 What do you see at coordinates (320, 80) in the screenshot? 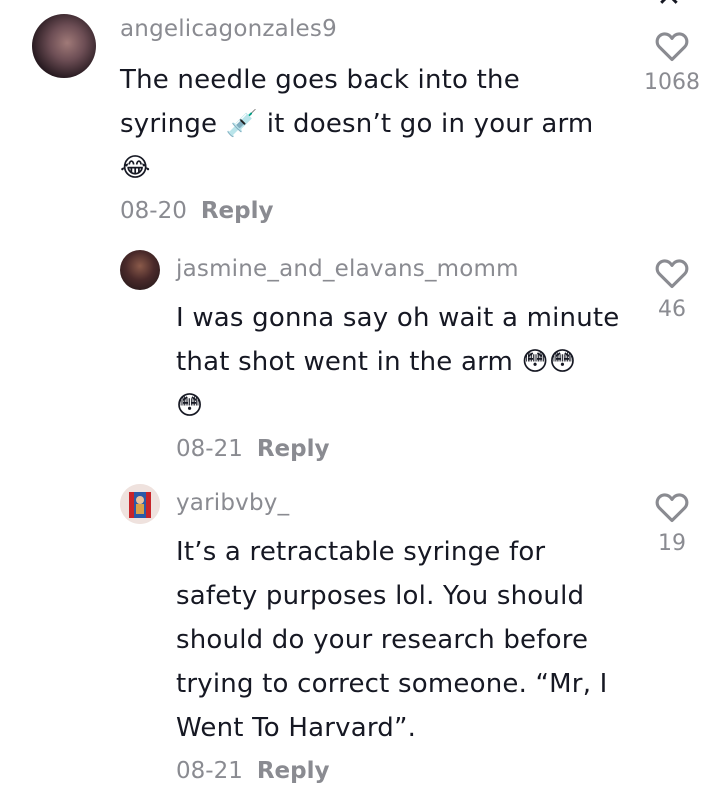
I see `comment-line: The needle goes back into the` at bounding box center [320, 80].